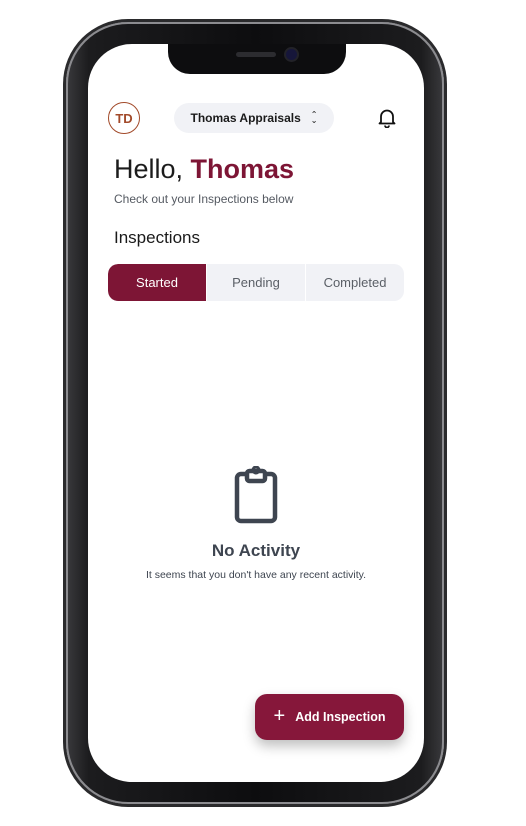  I want to click on front-camera, so click(291, 54).